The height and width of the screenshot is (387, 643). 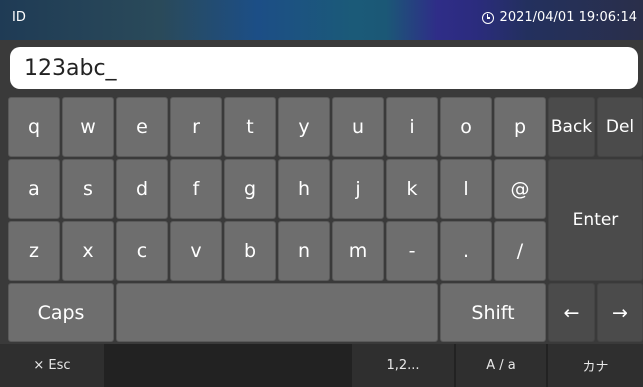 What do you see at coordinates (571, 312) in the screenshot?
I see `arrow-left-key: ←` at bounding box center [571, 312].